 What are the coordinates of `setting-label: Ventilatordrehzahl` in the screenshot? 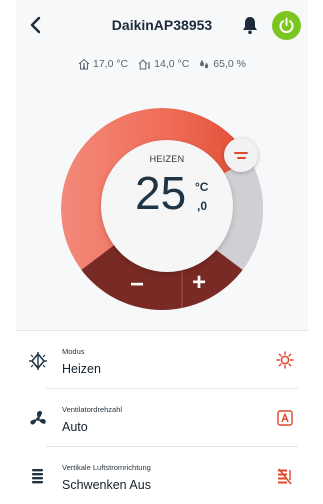 It's located at (92, 409).